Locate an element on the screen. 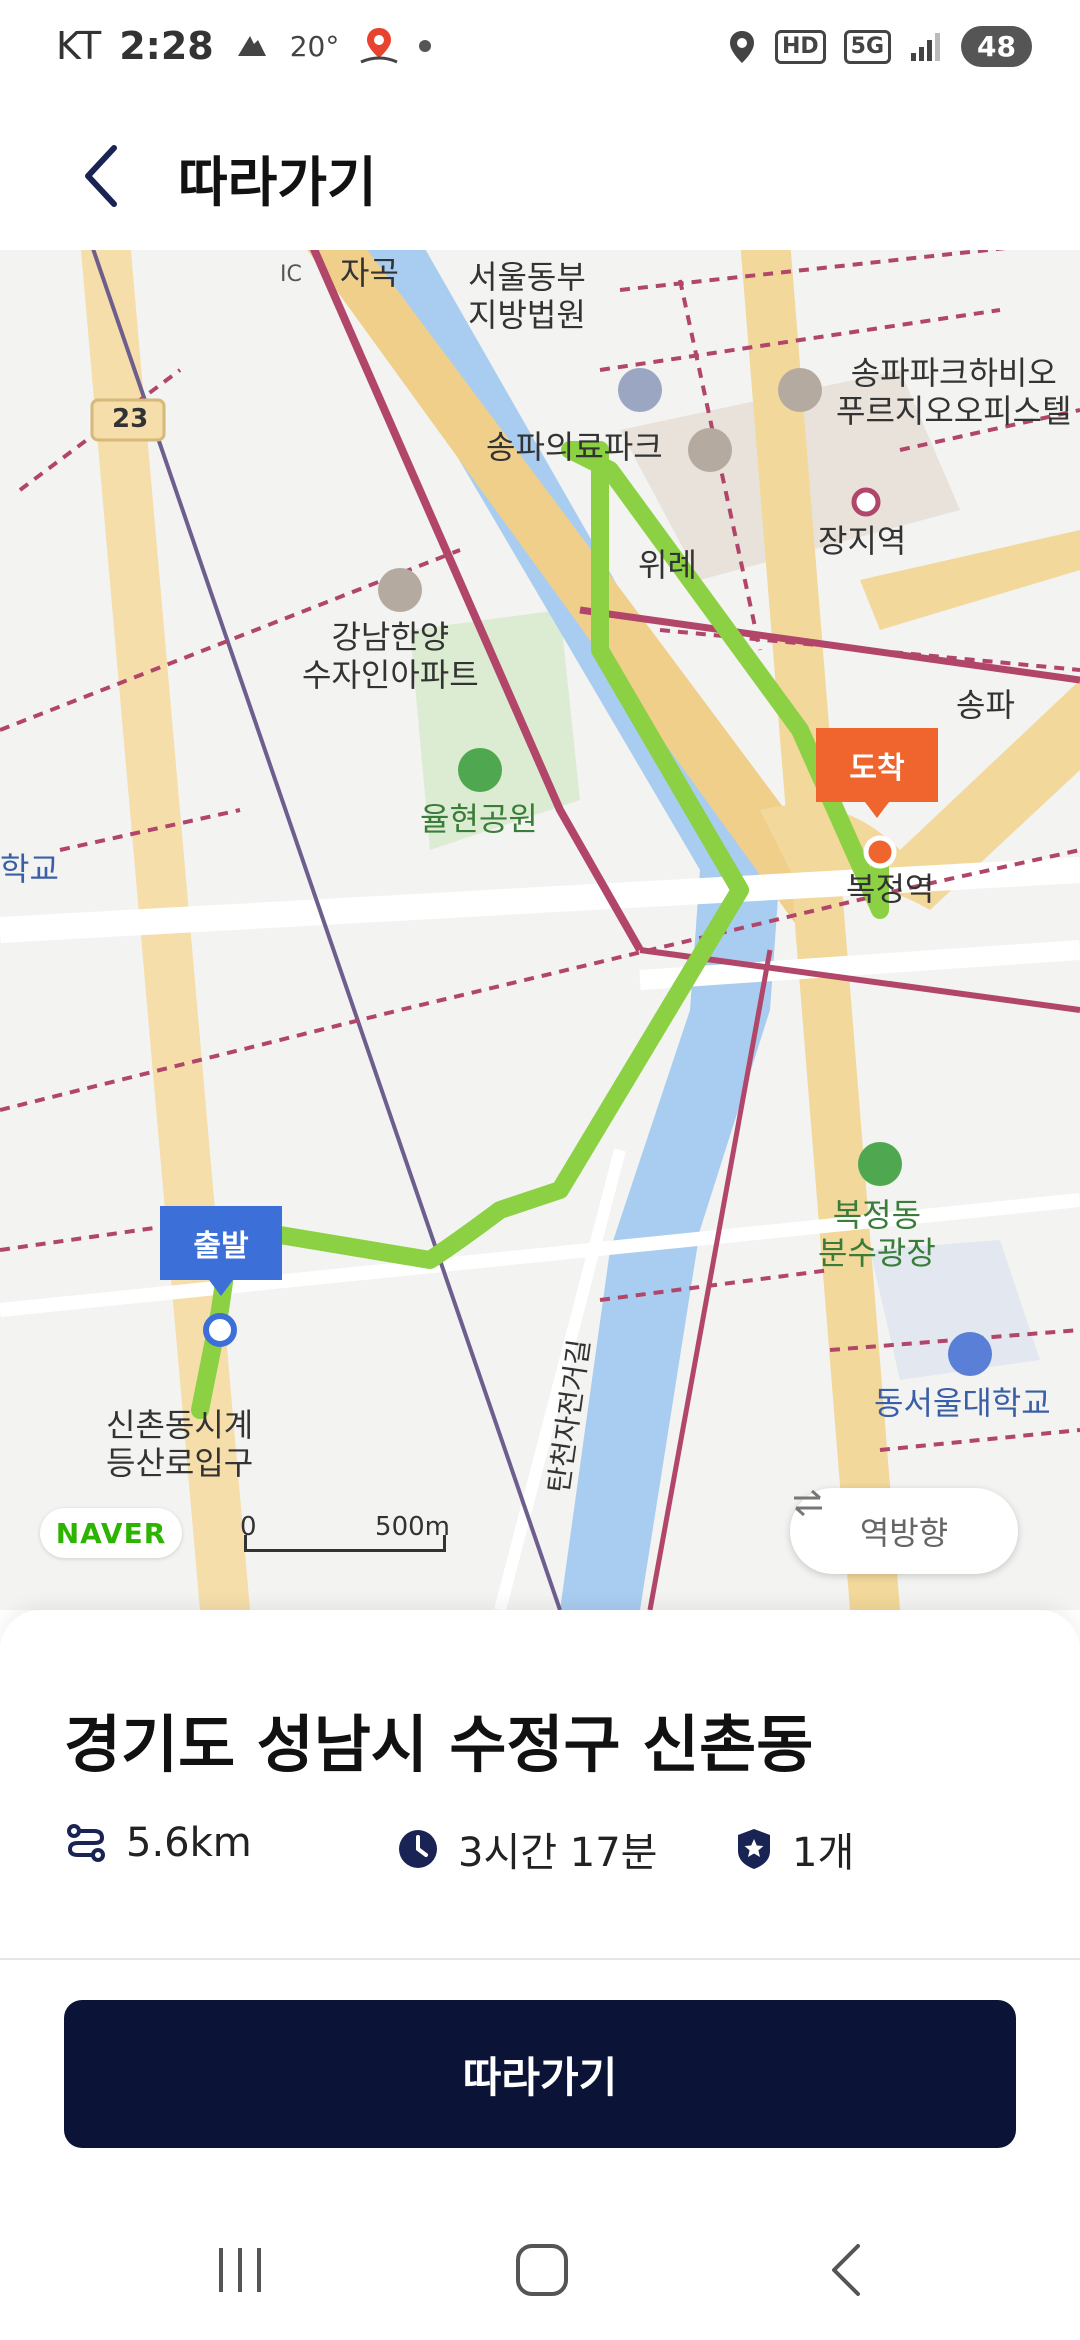 The height and width of the screenshot is (2340, 1080). map-label-trailhead: 신촌동시계 등산로입구 is located at coordinates (180, 1444).